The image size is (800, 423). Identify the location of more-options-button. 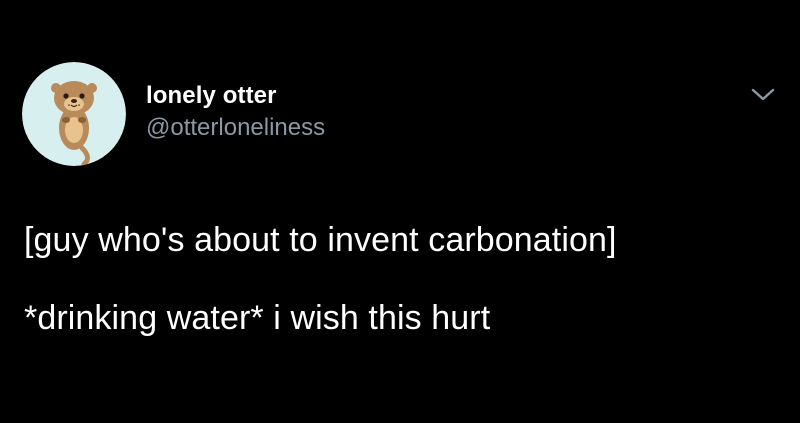
(763, 95).